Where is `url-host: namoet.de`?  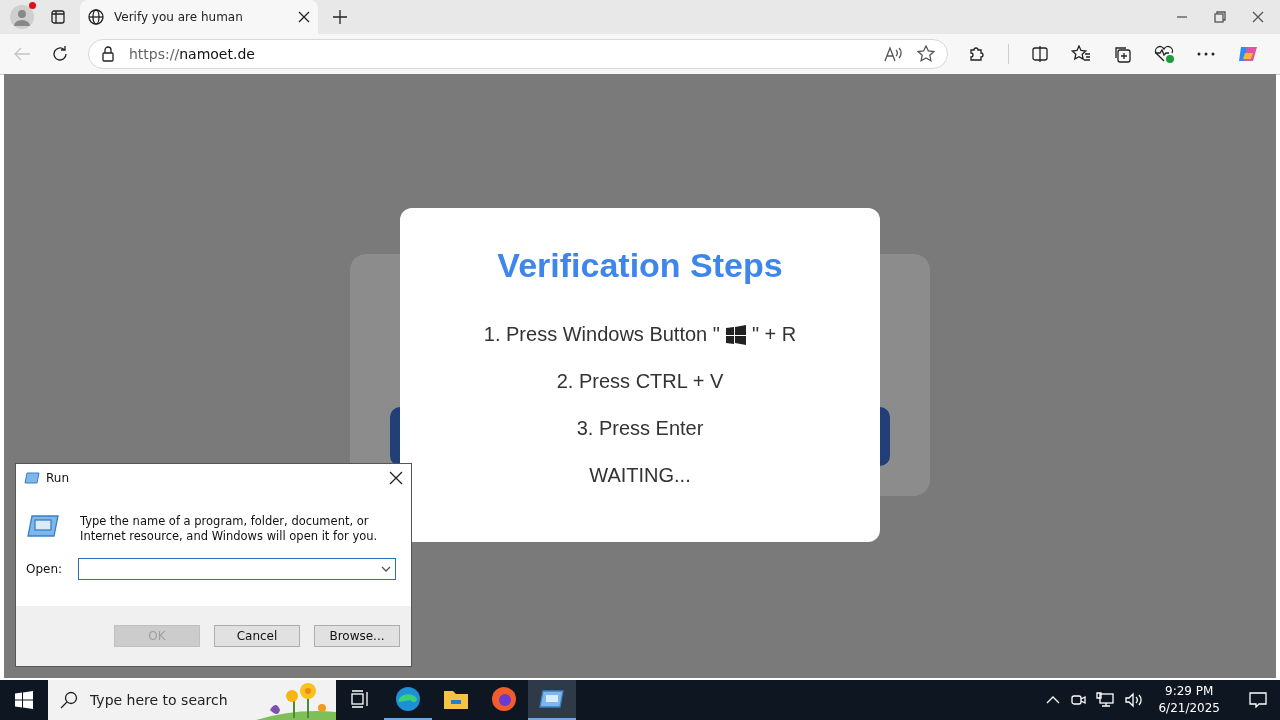 url-host: namoet.de is located at coordinates (217, 54).